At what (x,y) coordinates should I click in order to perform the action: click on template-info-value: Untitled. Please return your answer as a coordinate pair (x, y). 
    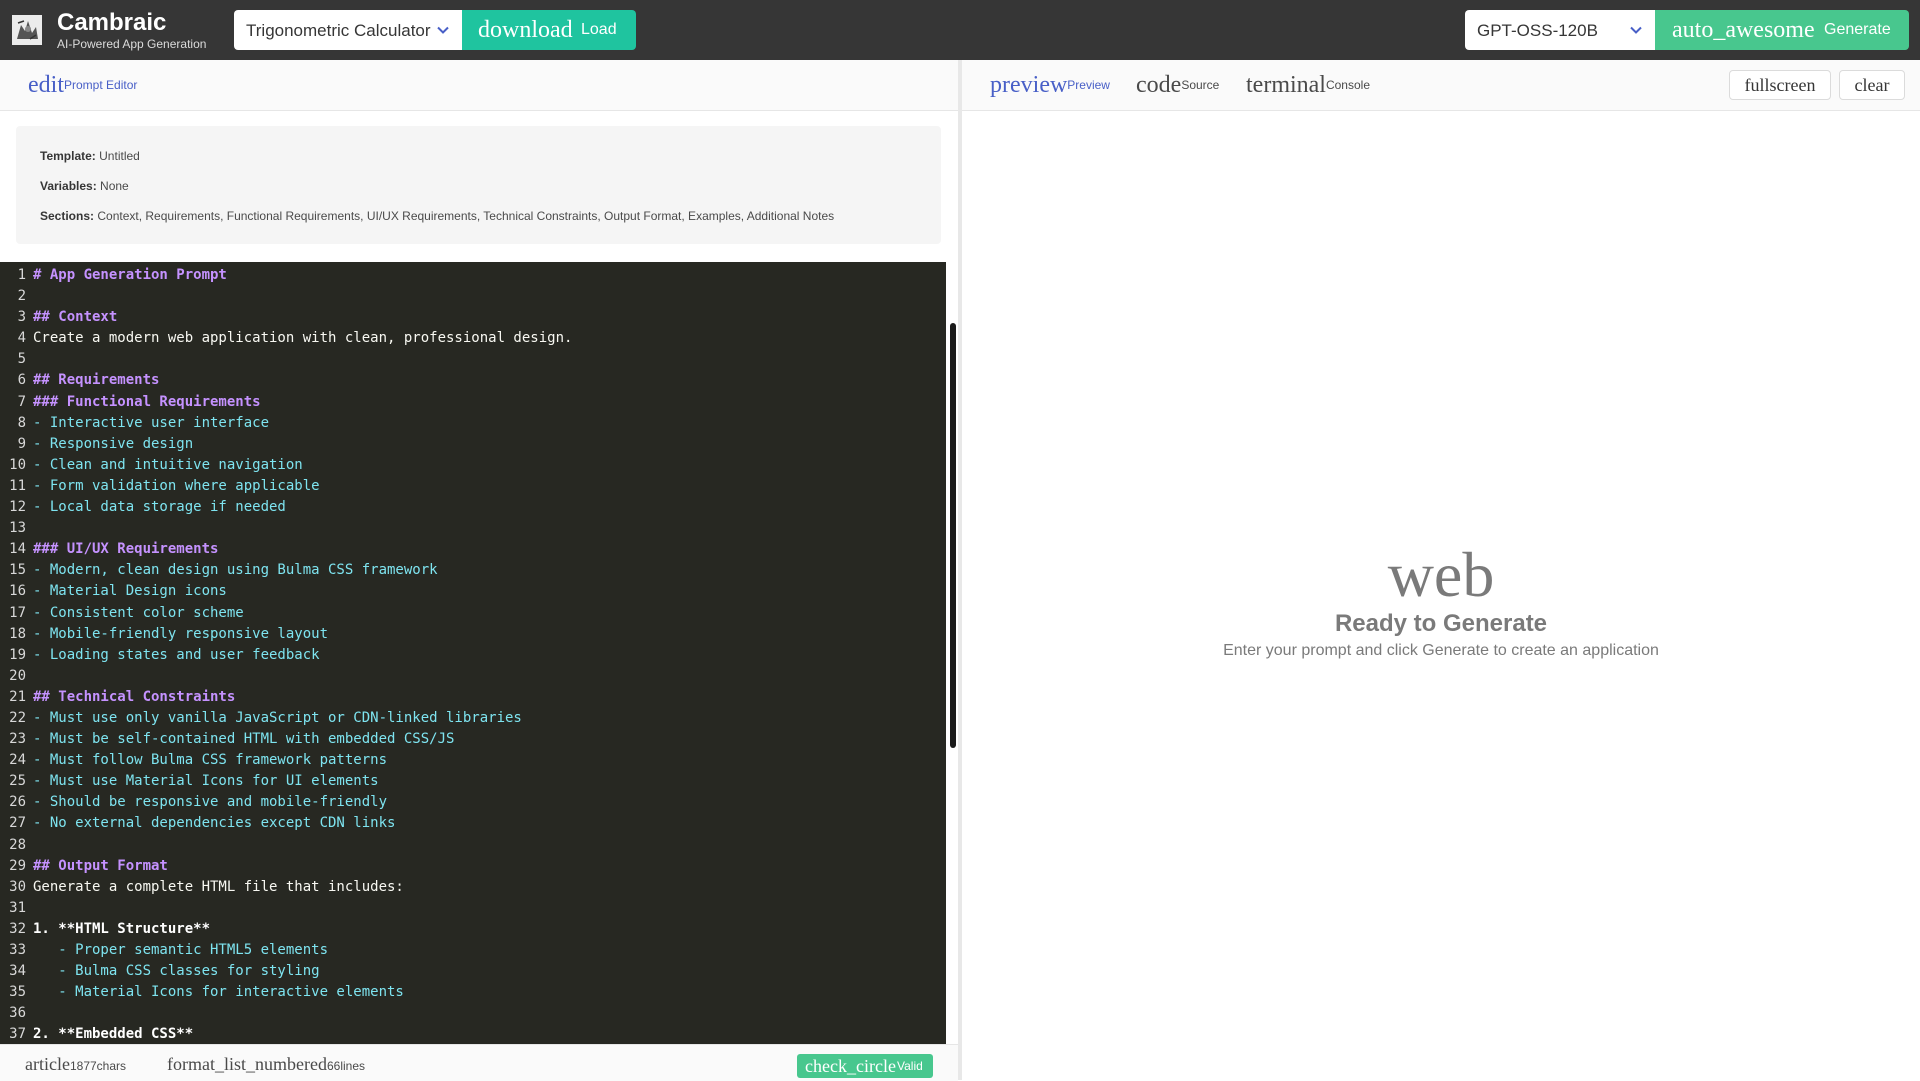
    Looking at the image, I should click on (119, 156).